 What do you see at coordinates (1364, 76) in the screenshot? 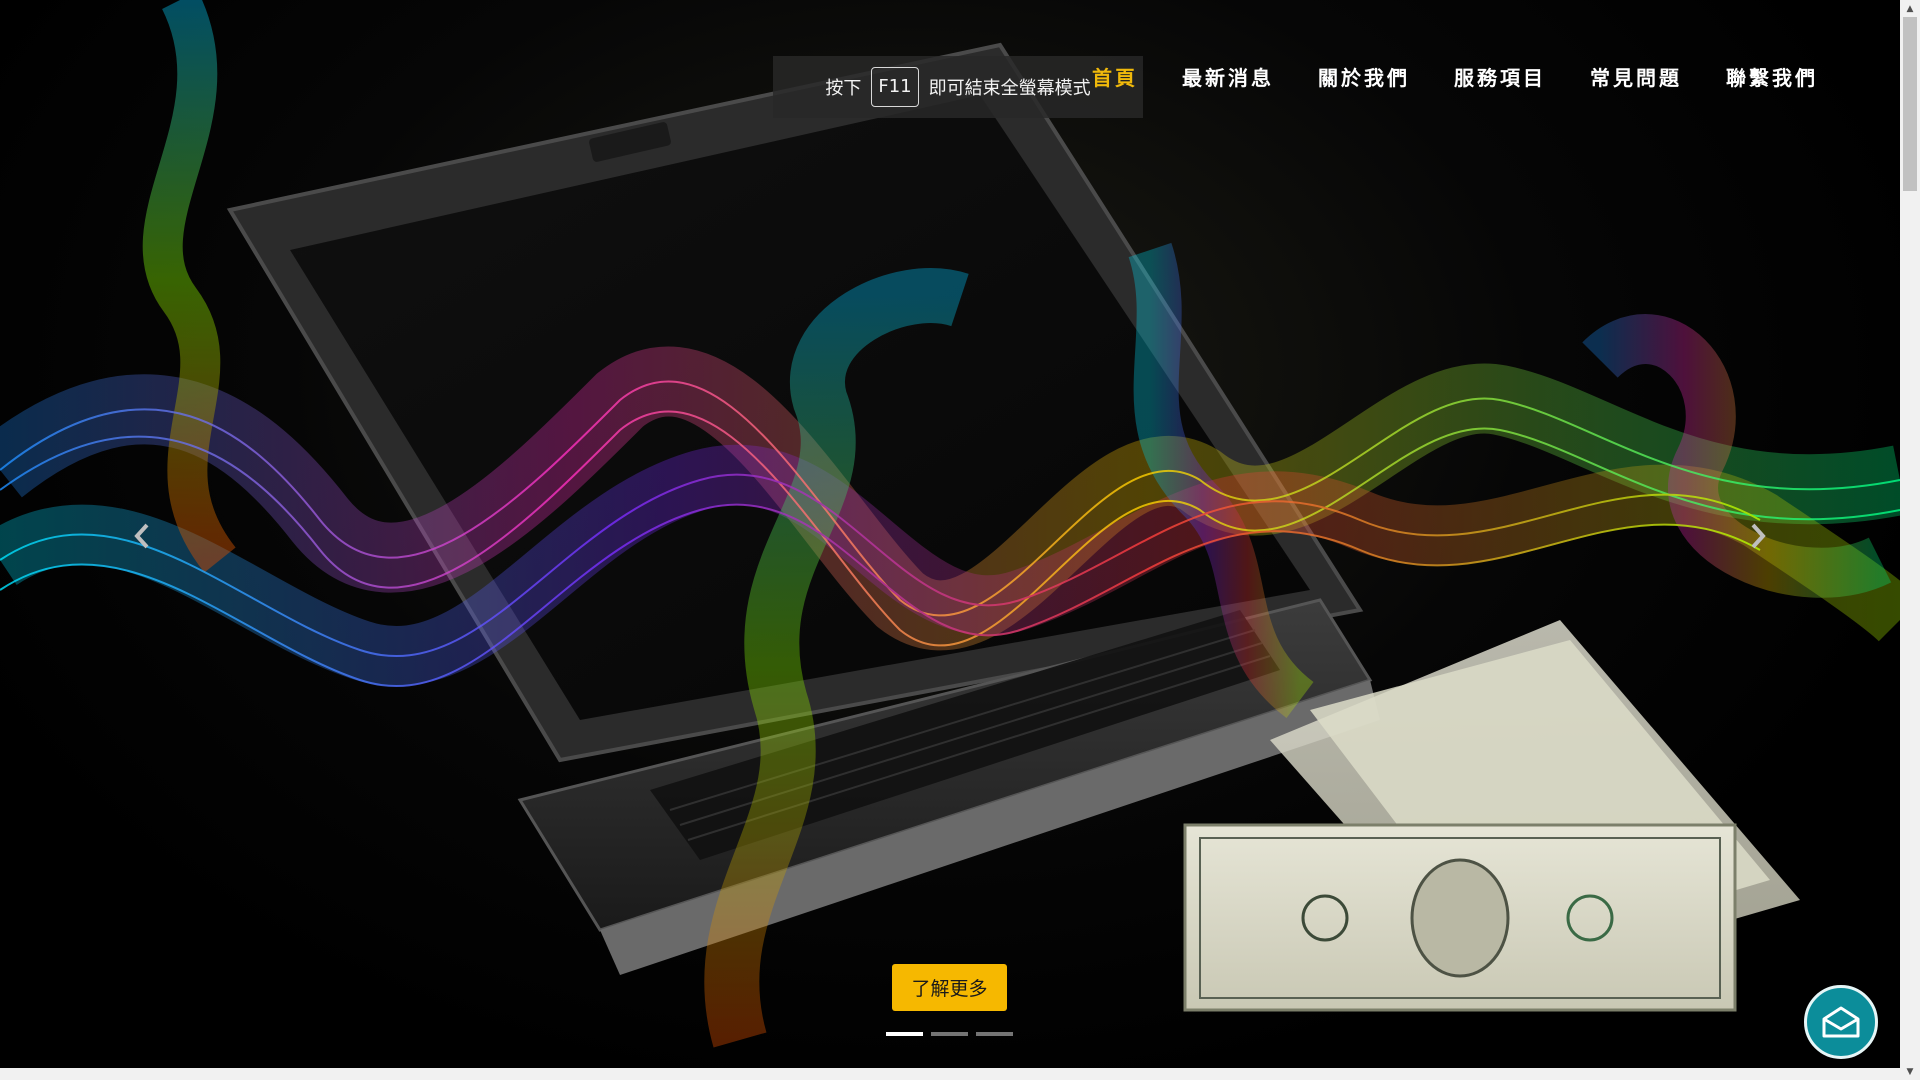
I see `nav-item-about: 關於我們` at bounding box center [1364, 76].